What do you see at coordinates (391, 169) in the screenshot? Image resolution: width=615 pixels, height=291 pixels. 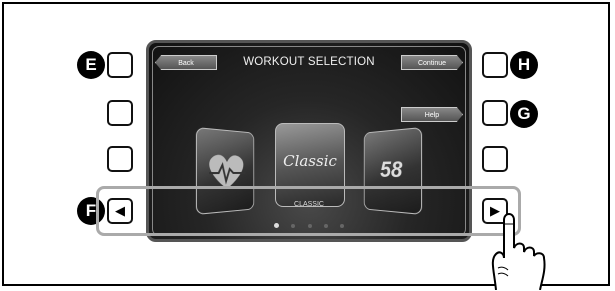 I see `card-number: 58` at bounding box center [391, 169].